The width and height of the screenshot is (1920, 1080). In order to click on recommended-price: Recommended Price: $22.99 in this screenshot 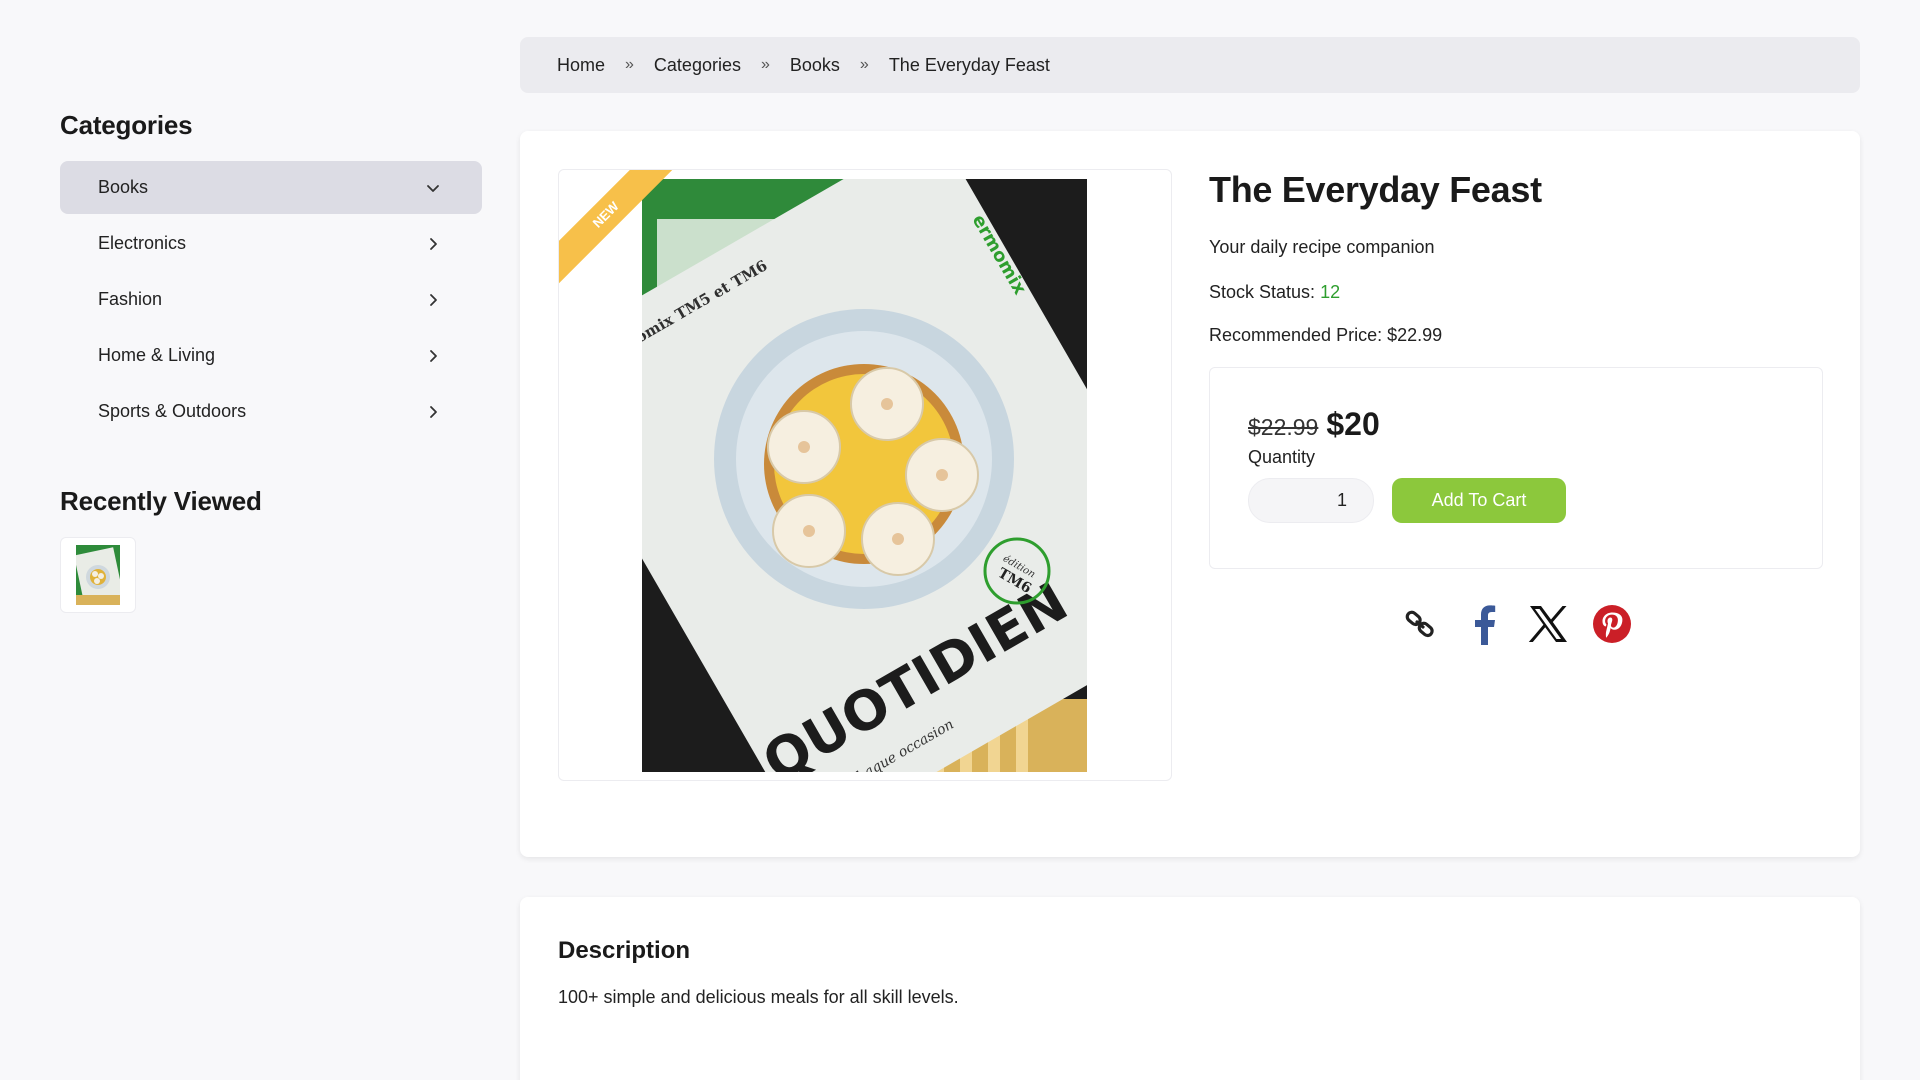, I will do `click(1516, 335)`.